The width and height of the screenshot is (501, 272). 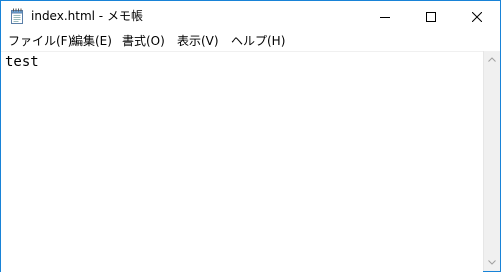 I want to click on editor-content: test, so click(x=22, y=62).